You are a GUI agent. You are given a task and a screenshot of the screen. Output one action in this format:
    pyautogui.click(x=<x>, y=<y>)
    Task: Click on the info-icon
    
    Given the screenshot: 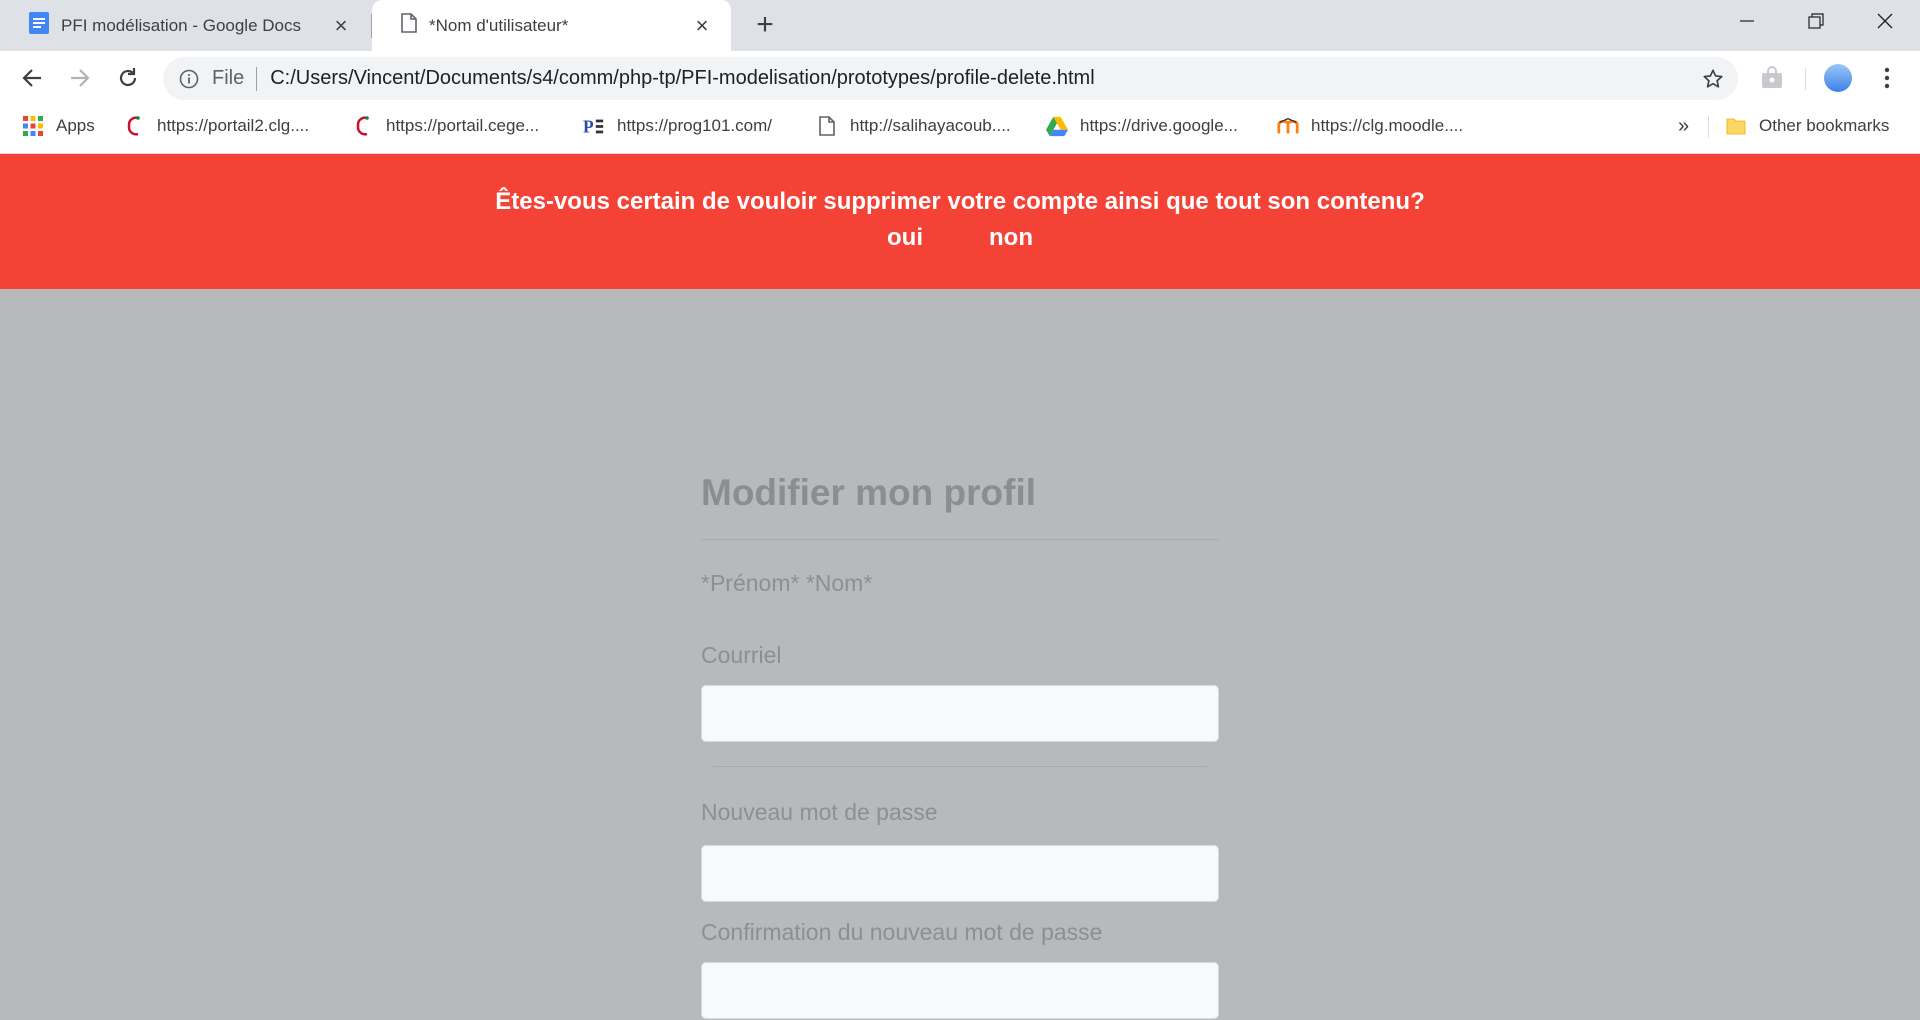 What is the action you would take?
    pyautogui.click(x=189, y=79)
    